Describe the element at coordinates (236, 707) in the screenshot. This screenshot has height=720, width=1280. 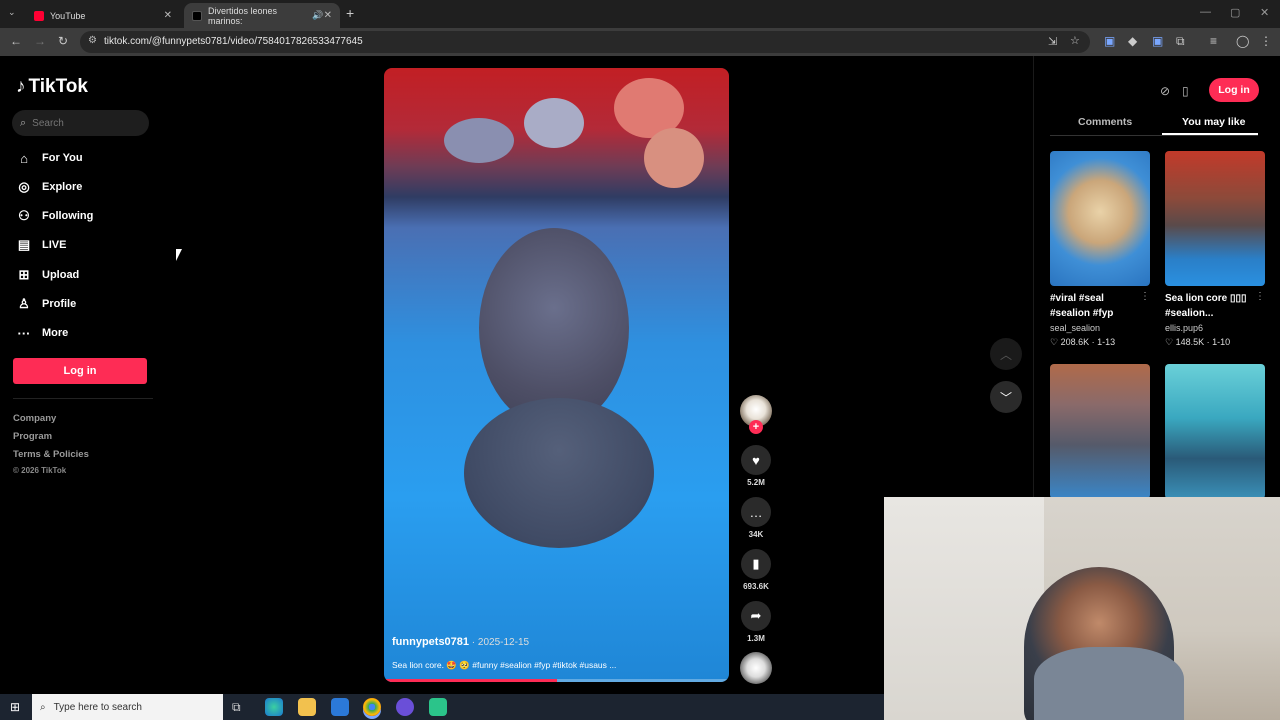
I see `task-view-icon: ⧉` at that location.